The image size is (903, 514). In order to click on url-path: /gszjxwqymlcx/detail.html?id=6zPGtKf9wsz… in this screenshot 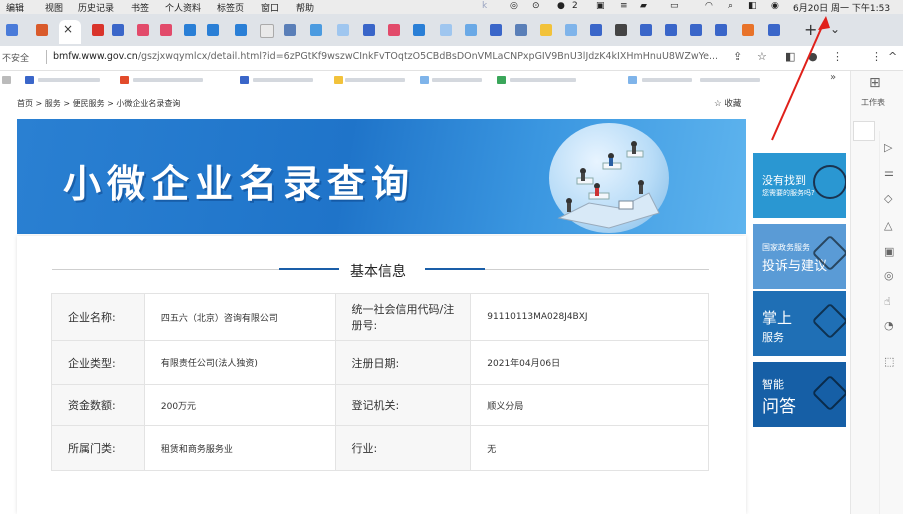, I will do `click(428, 56)`.